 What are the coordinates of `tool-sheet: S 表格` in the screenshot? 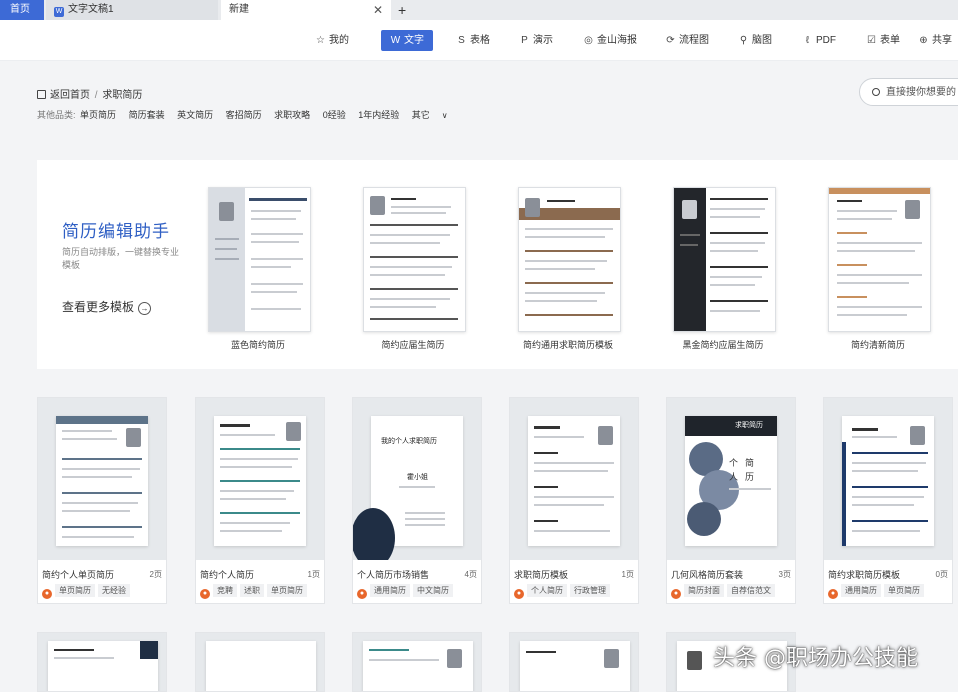 It's located at (473, 40).